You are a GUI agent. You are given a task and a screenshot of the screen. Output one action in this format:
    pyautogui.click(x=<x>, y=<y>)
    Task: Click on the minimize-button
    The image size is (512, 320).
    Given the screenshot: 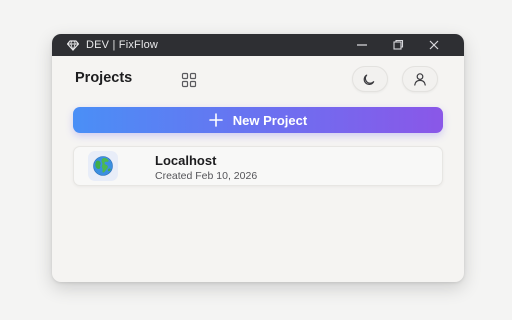 What is the action you would take?
    pyautogui.click(x=362, y=45)
    